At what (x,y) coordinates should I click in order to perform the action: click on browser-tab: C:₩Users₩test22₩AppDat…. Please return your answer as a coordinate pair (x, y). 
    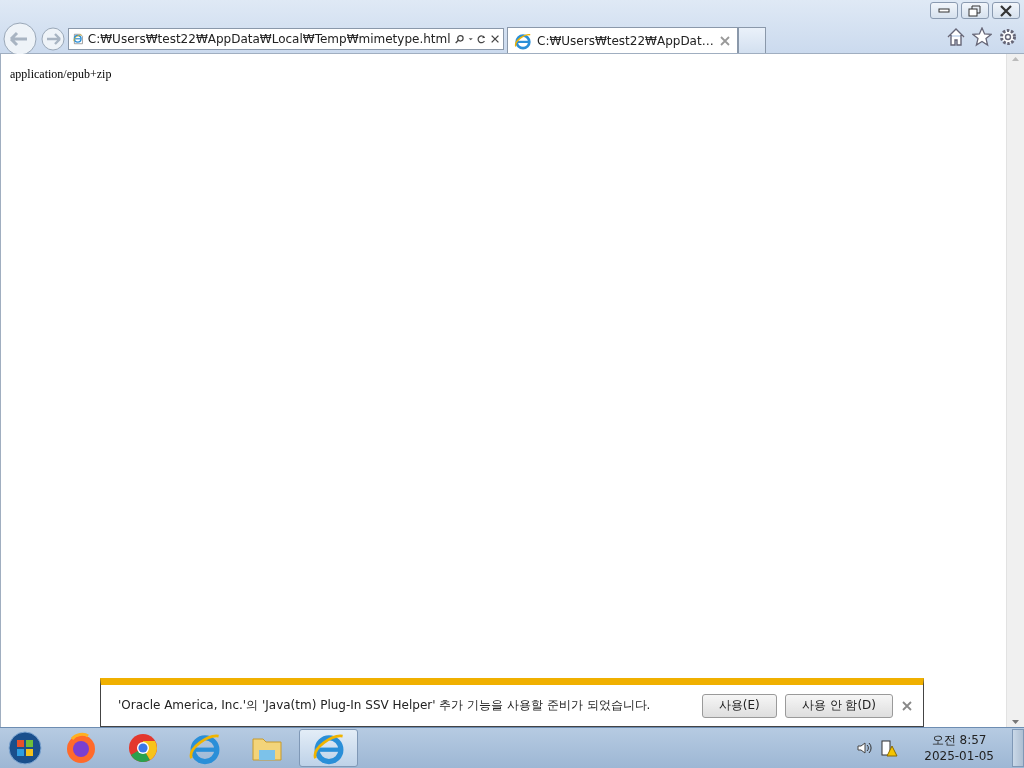
    Looking at the image, I should click on (622, 40).